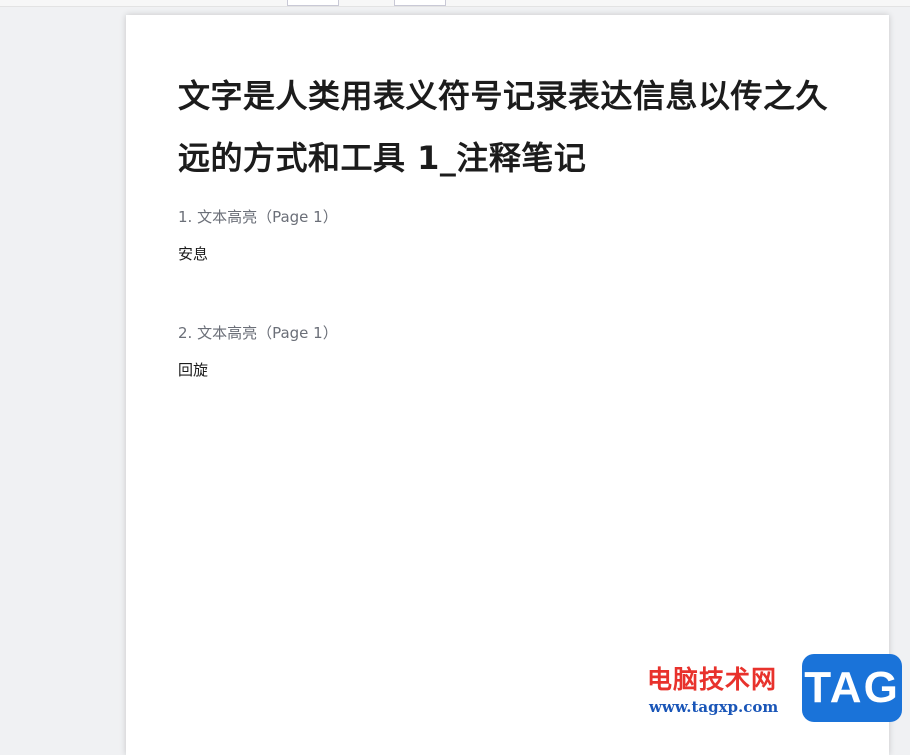 The image size is (910, 755). I want to click on annotation-heading: 1. 文本高亮（Page 1）, so click(258, 217).